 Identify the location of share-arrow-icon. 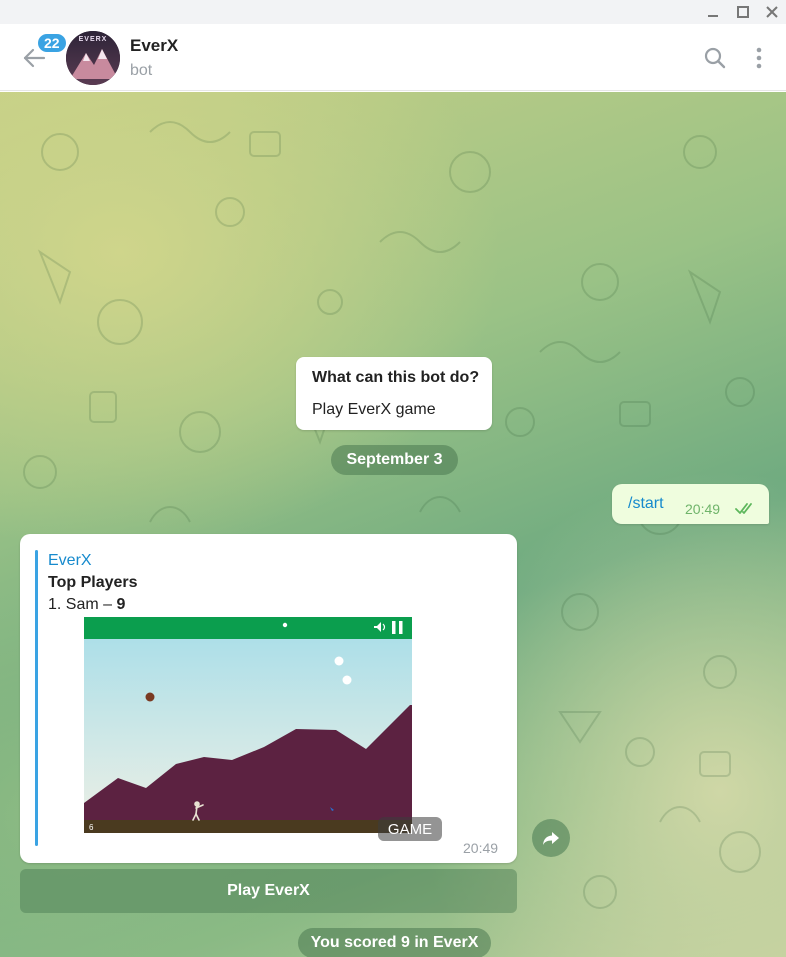
(551, 838).